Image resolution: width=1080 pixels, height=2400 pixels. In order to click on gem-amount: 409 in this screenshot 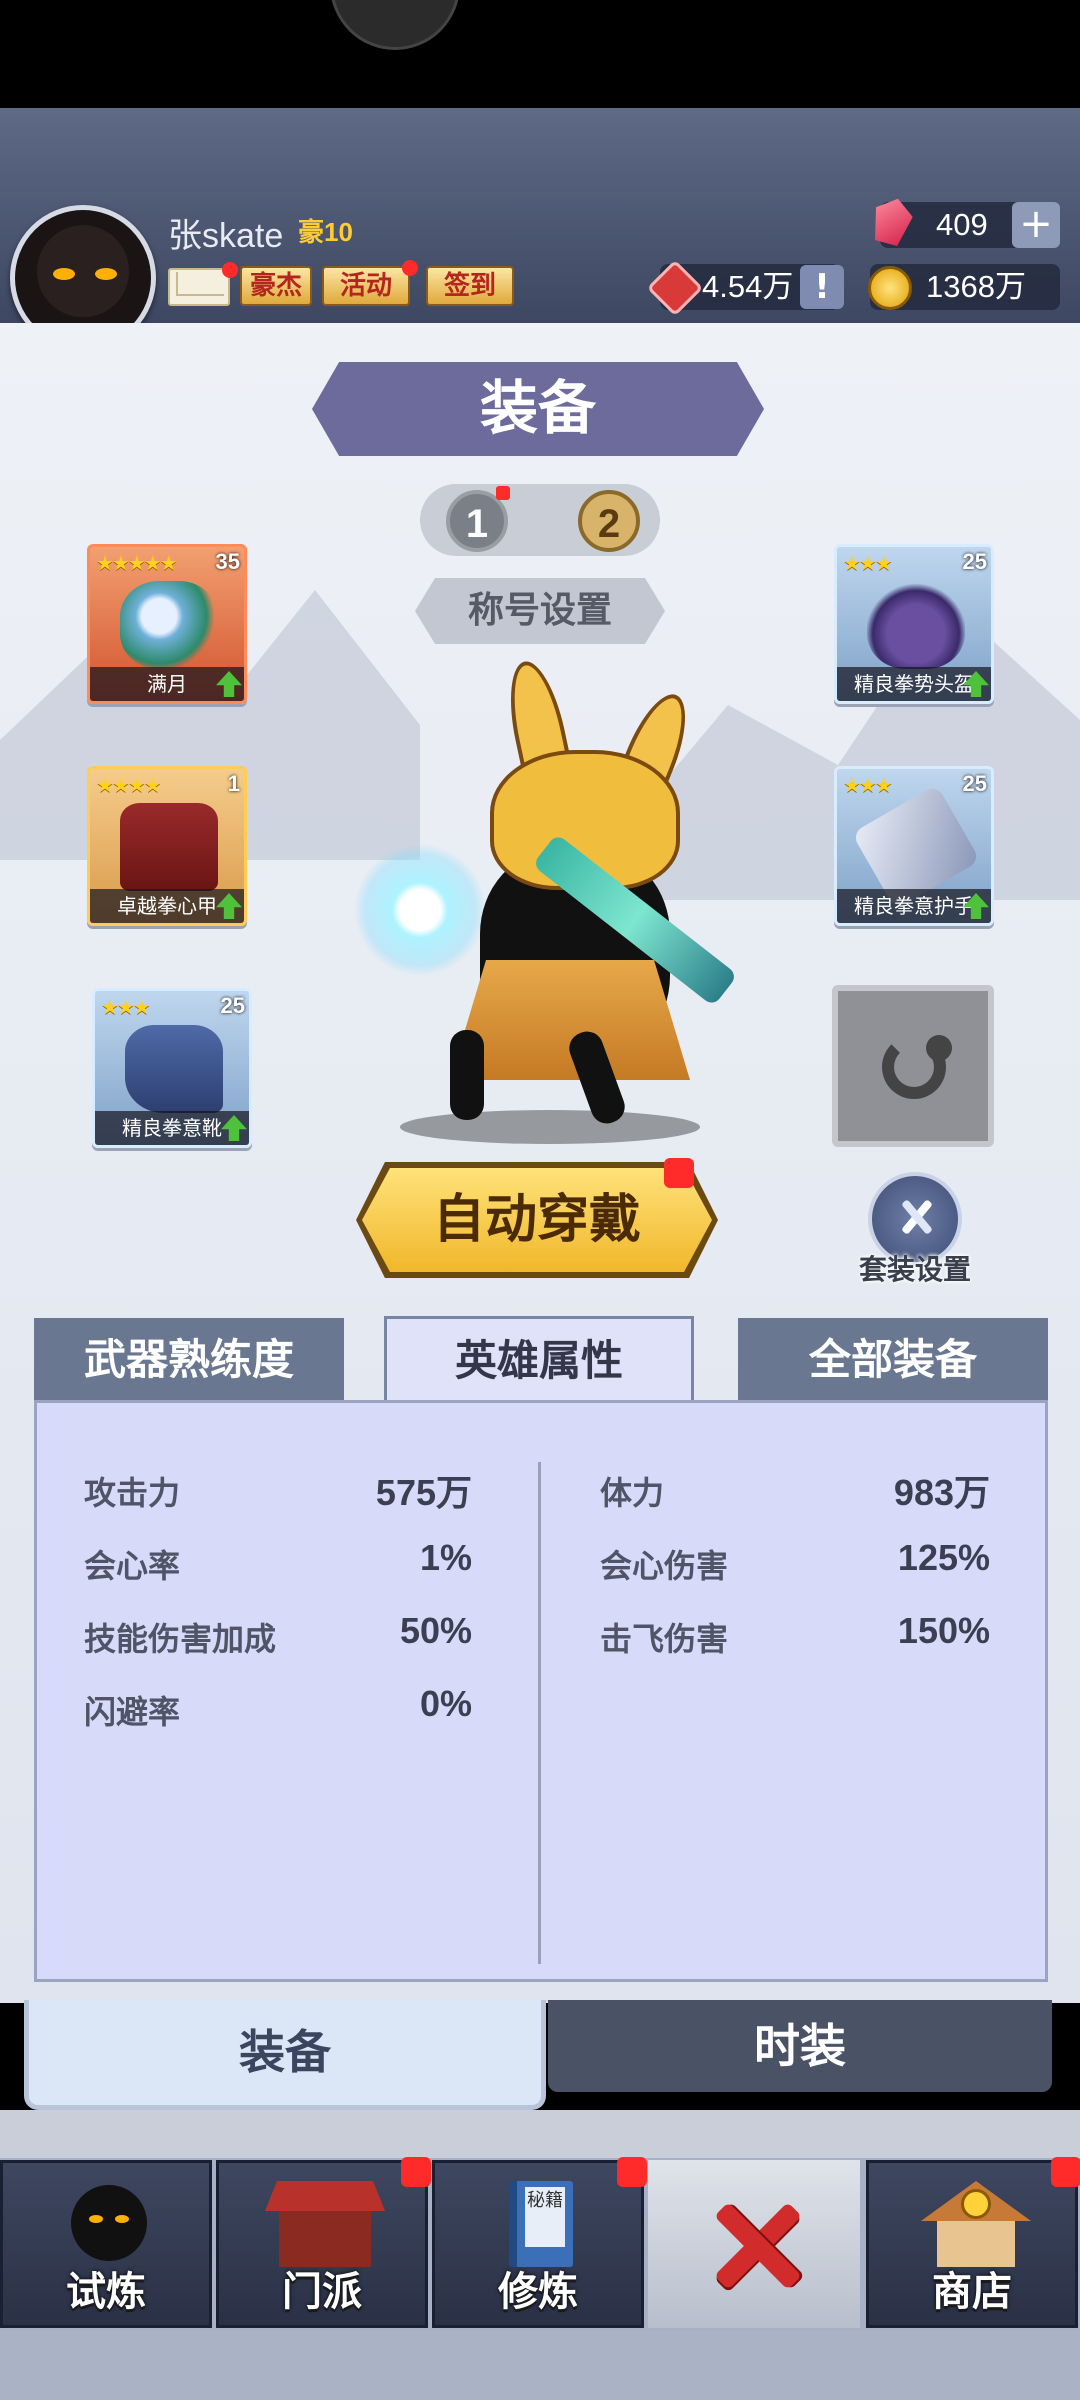, I will do `click(962, 224)`.